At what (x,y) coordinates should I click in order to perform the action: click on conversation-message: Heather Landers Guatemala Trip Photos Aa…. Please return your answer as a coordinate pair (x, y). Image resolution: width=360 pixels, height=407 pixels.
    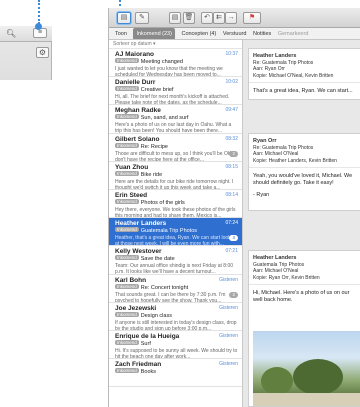
    Looking at the image, I should click on (304, 328).